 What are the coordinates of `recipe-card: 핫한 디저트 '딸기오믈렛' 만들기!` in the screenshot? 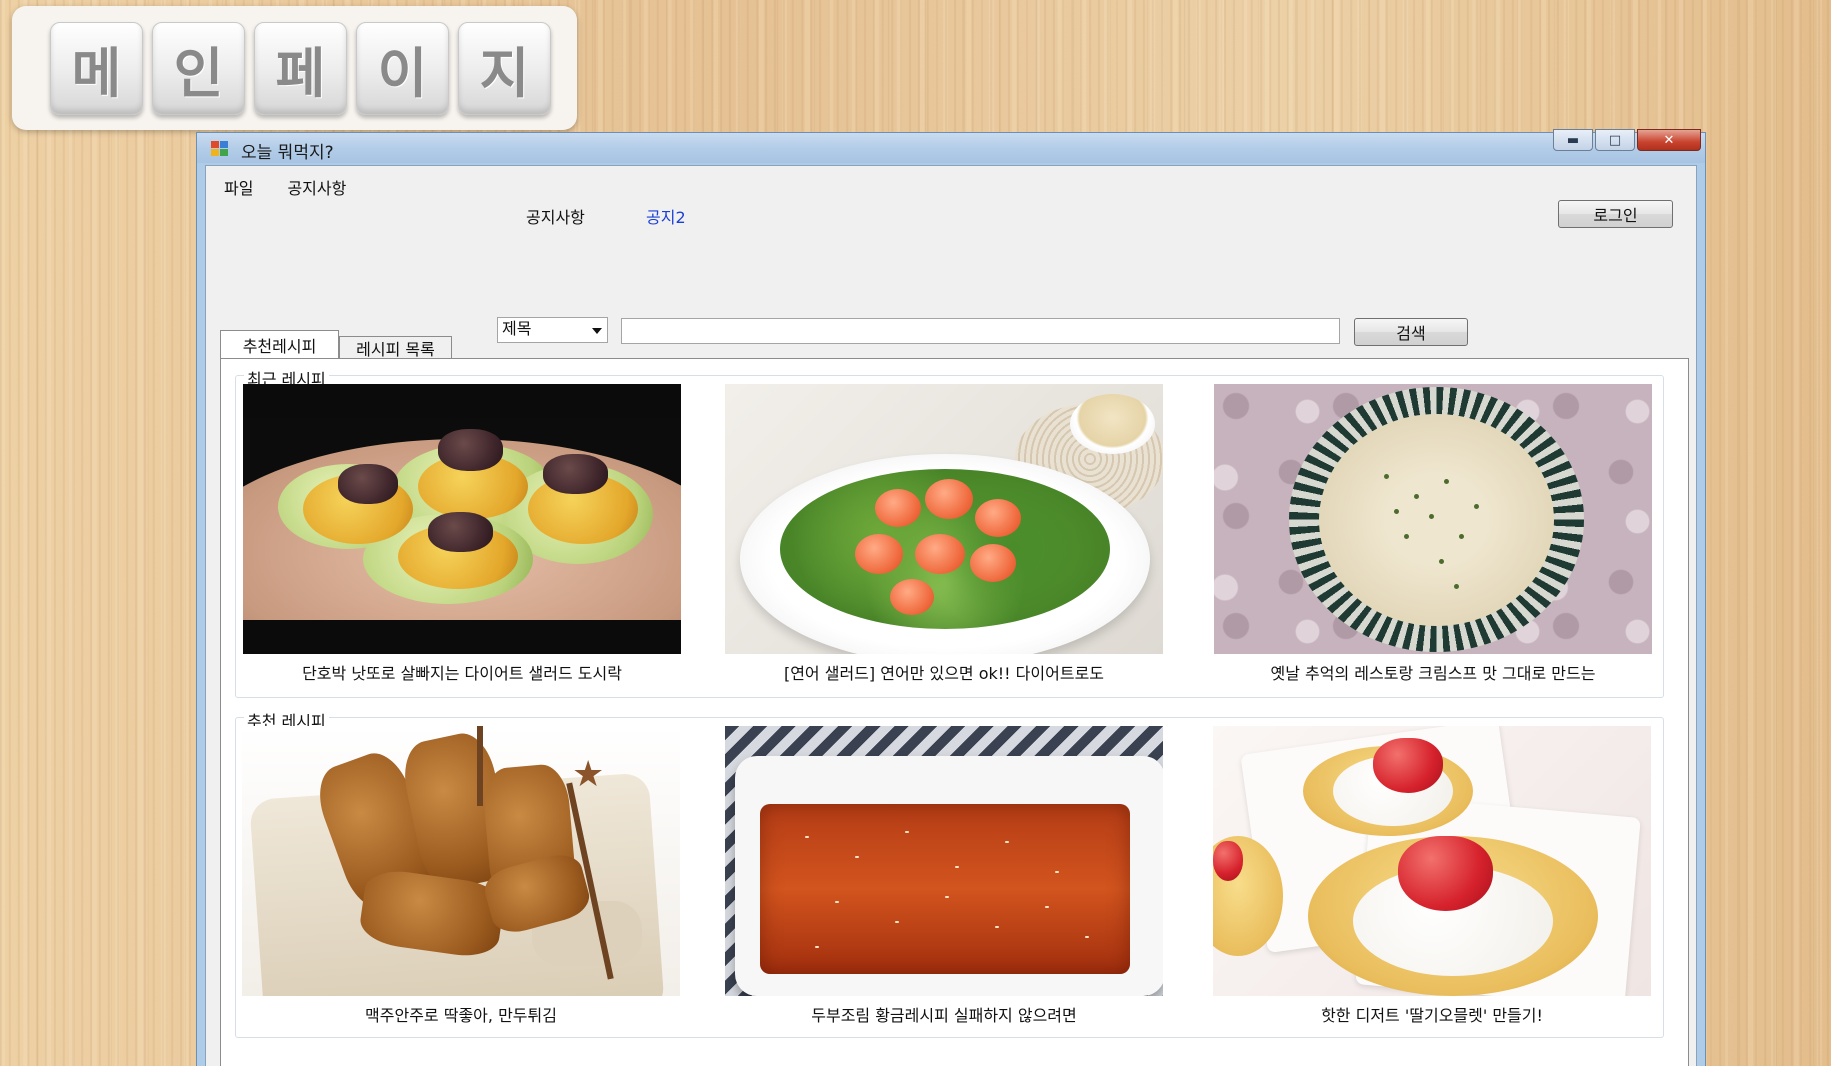 It's located at (1432, 876).